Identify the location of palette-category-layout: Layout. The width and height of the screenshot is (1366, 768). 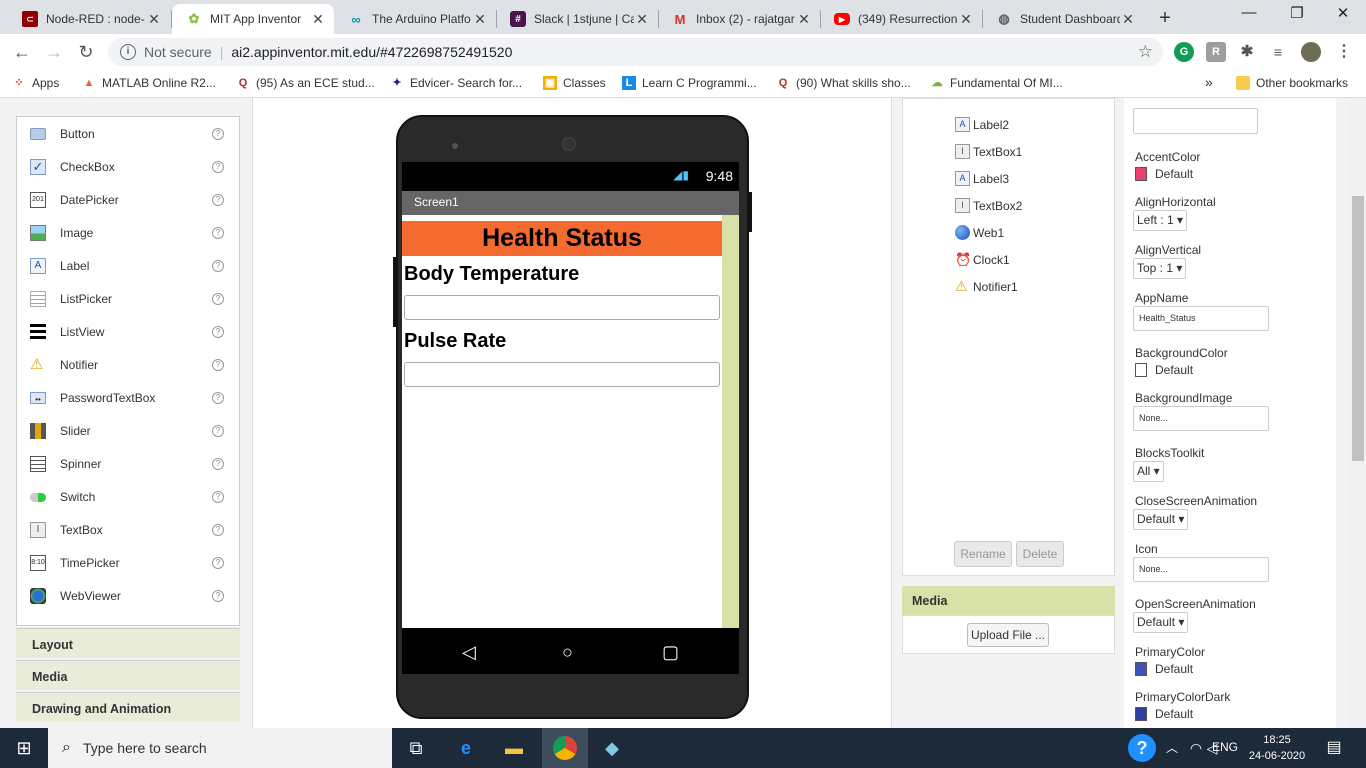
(128, 643).